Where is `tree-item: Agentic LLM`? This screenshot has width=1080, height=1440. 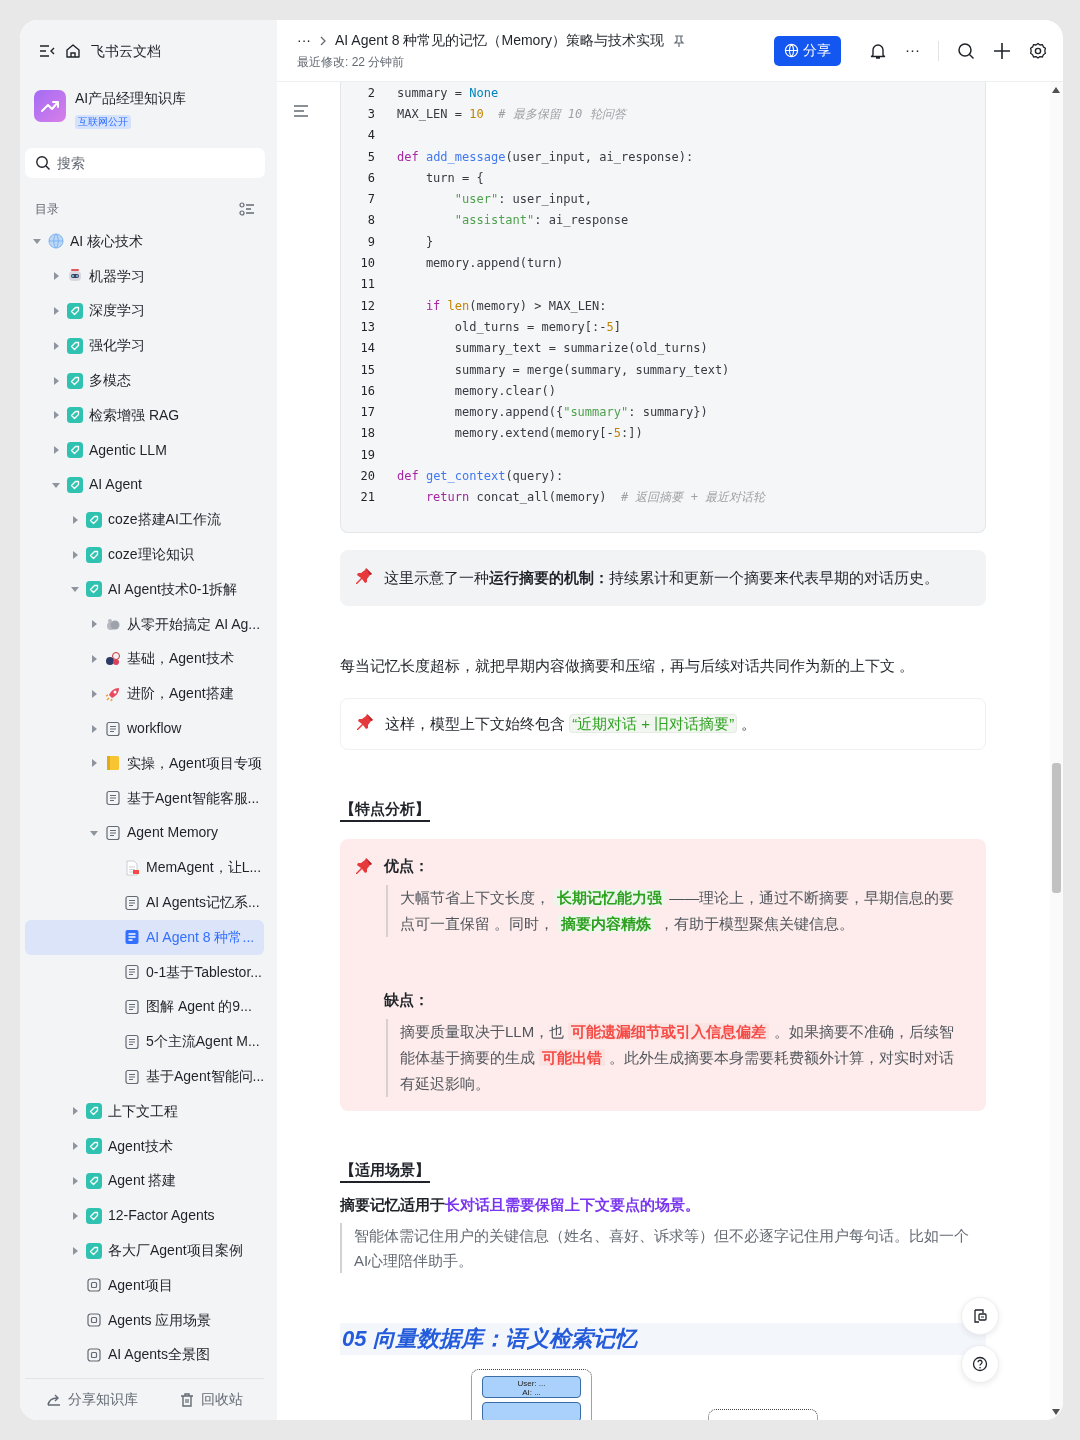
tree-item: Agentic LLM is located at coordinates (144, 450).